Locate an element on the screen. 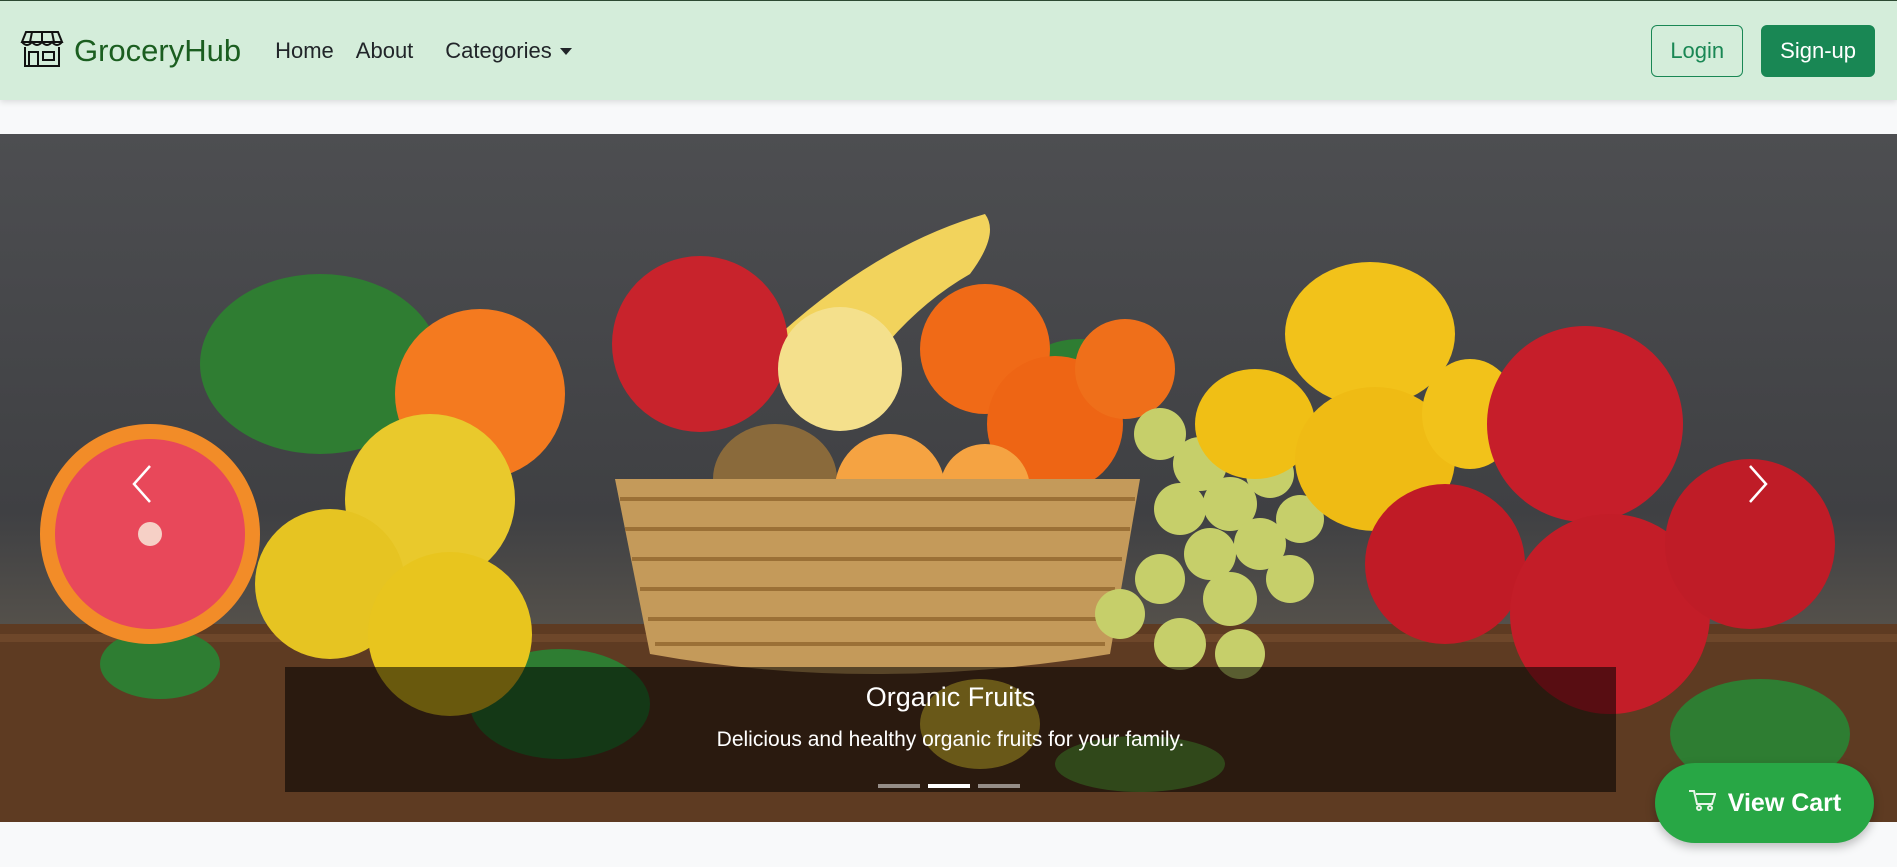 Image resolution: width=1897 pixels, height=867 pixels. brand-link: GroceryHub is located at coordinates (130, 50).